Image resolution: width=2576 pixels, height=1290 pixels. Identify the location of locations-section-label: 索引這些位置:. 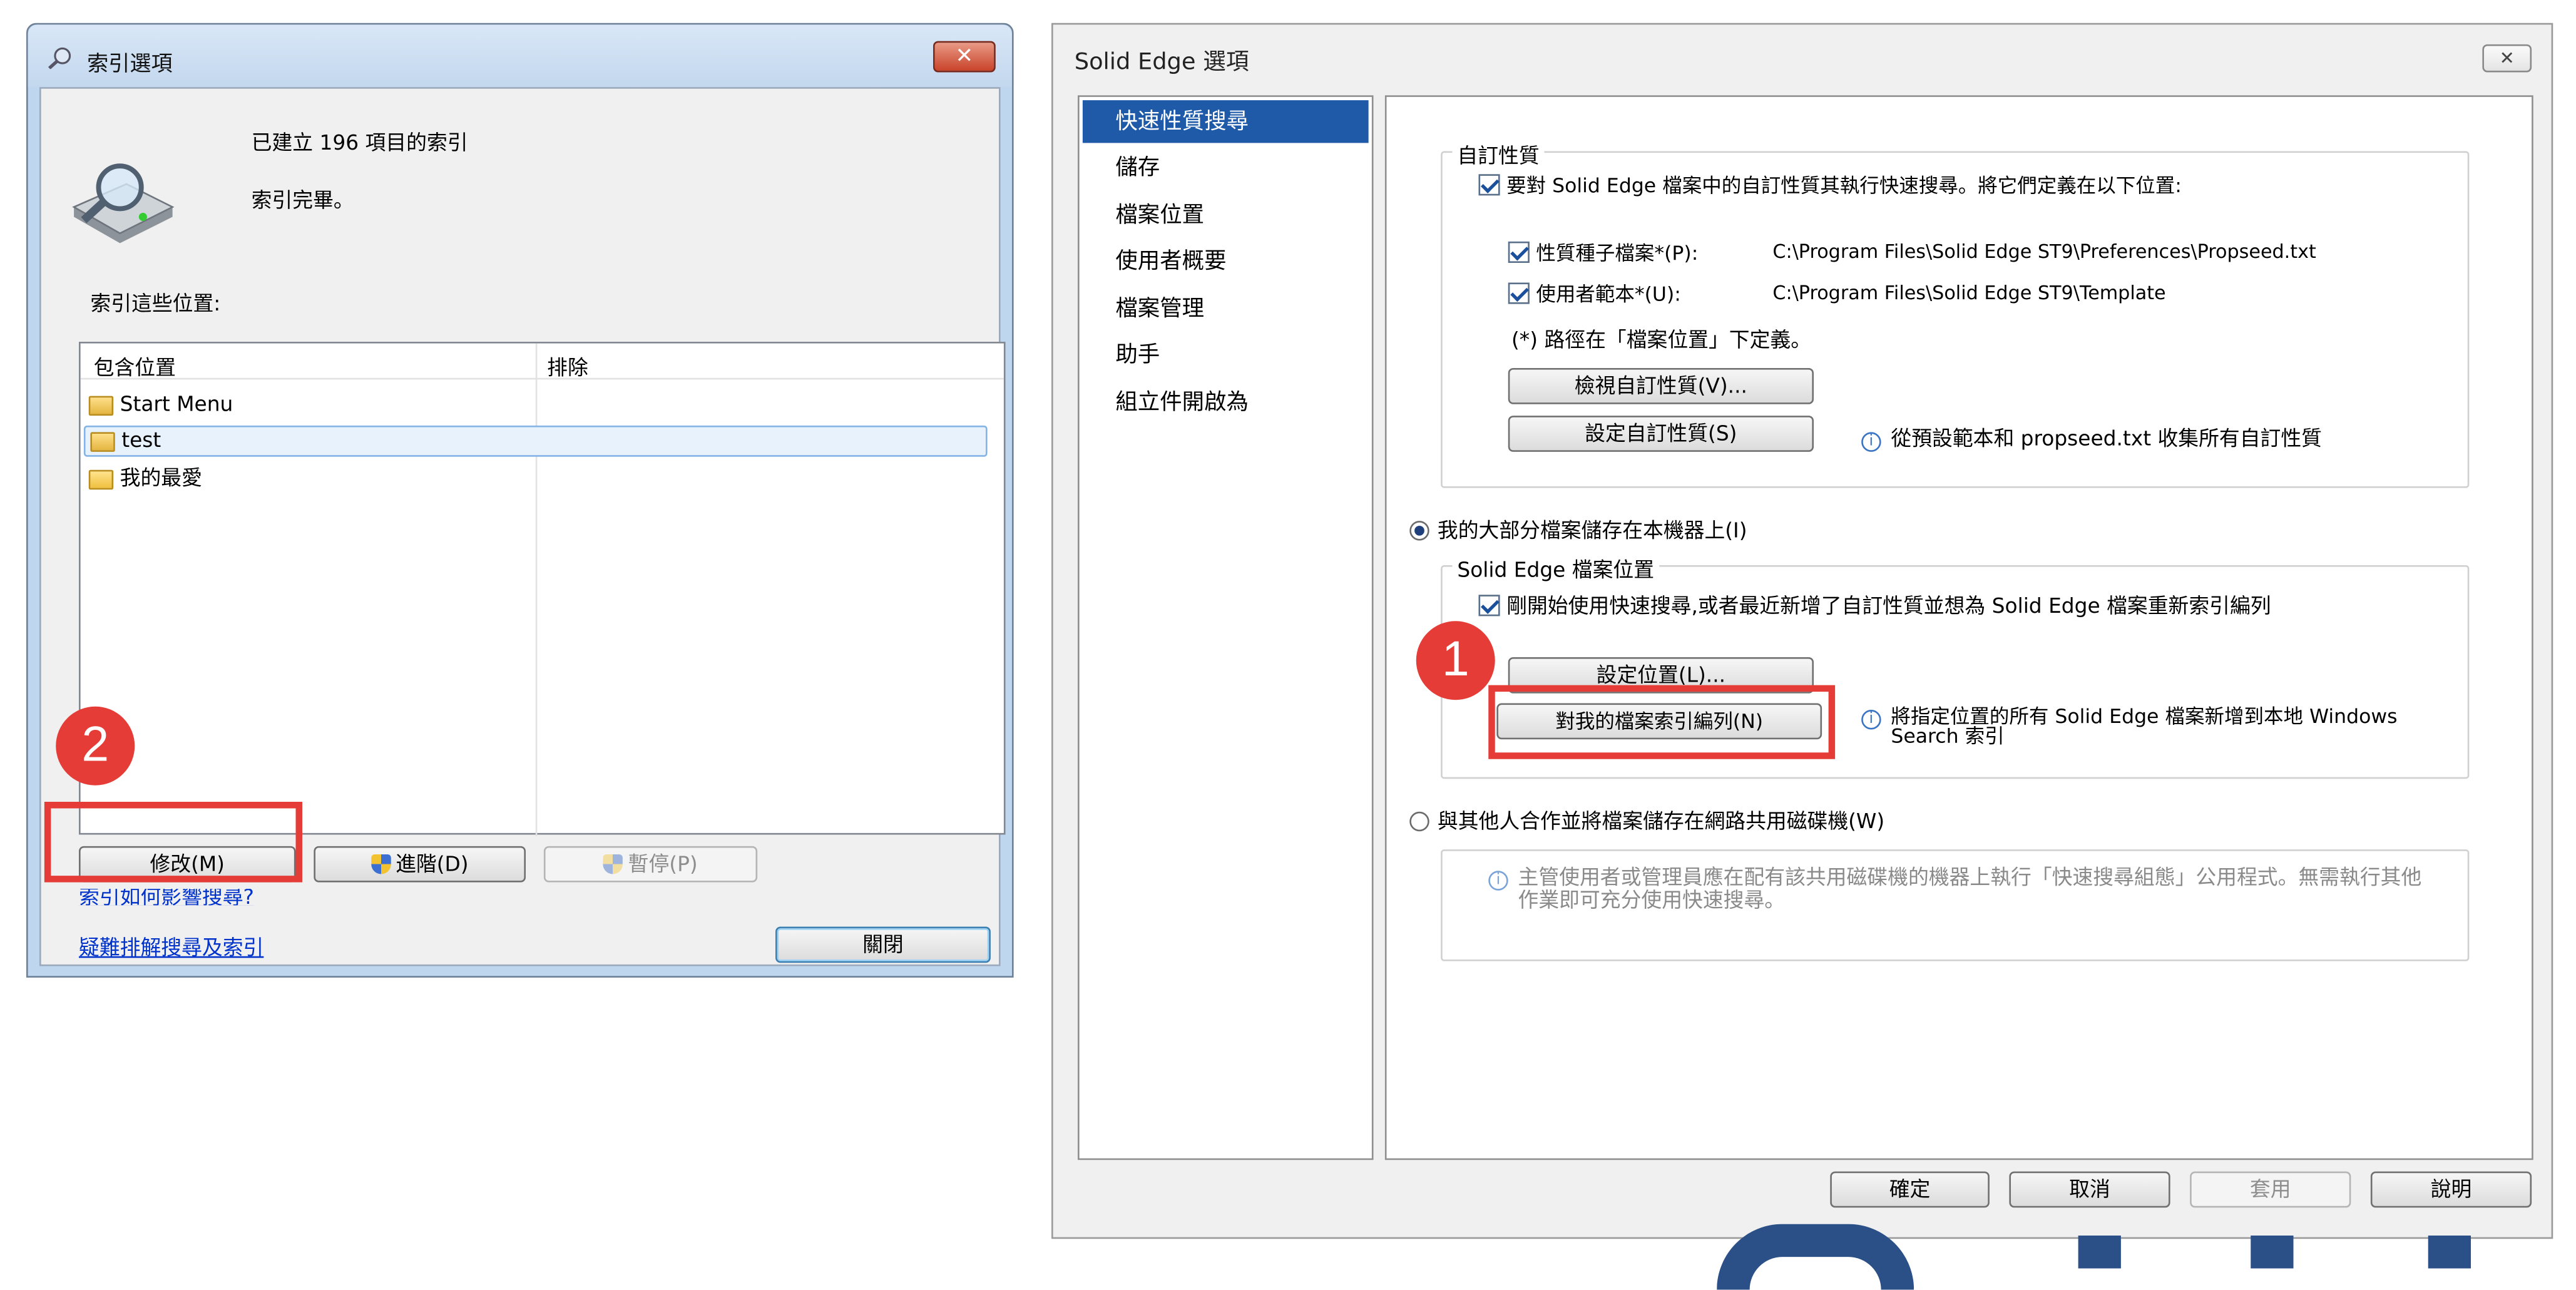
(155, 302).